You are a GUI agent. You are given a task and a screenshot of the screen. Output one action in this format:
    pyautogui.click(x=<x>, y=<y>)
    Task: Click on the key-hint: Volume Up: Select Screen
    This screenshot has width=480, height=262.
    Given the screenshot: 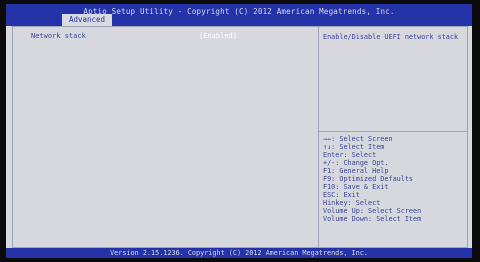 What is the action you would take?
    pyautogui.click(x=372, y=211)
    